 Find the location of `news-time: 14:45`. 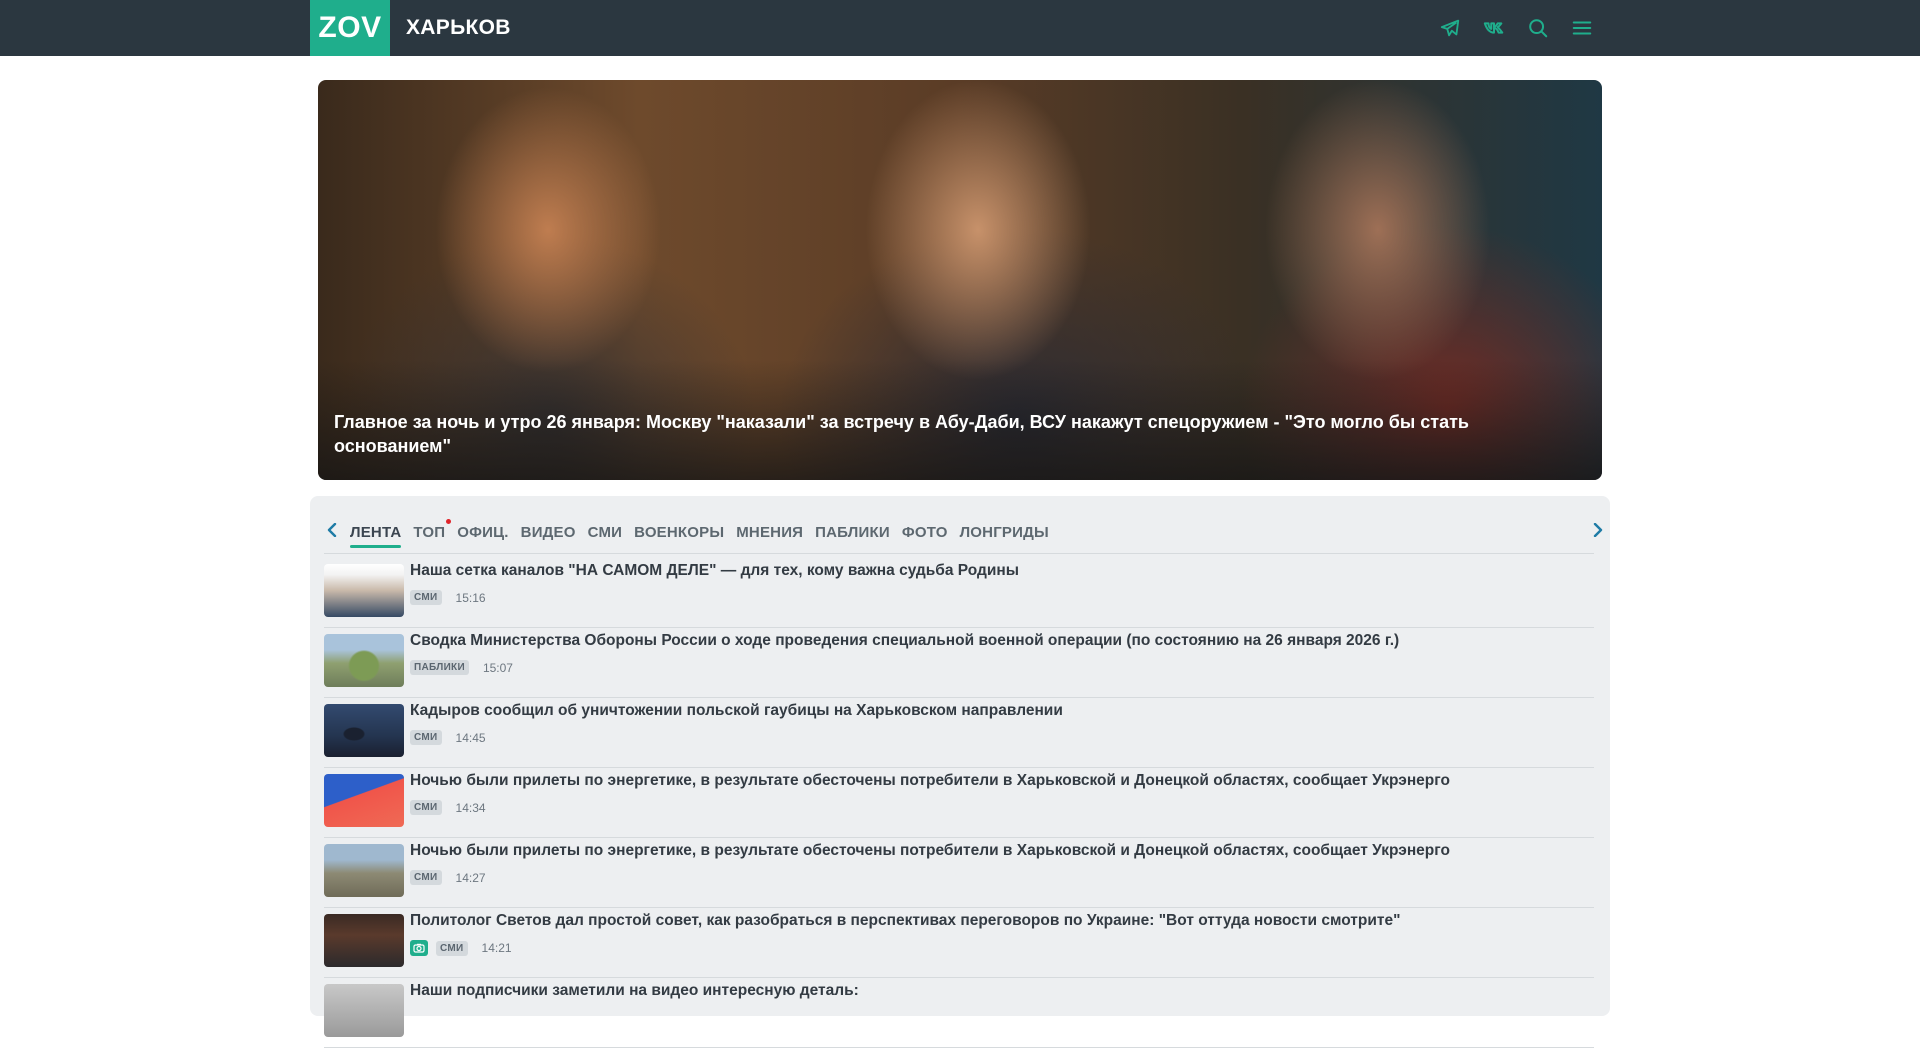

news-time: 14:45 is located at coordinates (470, 737).